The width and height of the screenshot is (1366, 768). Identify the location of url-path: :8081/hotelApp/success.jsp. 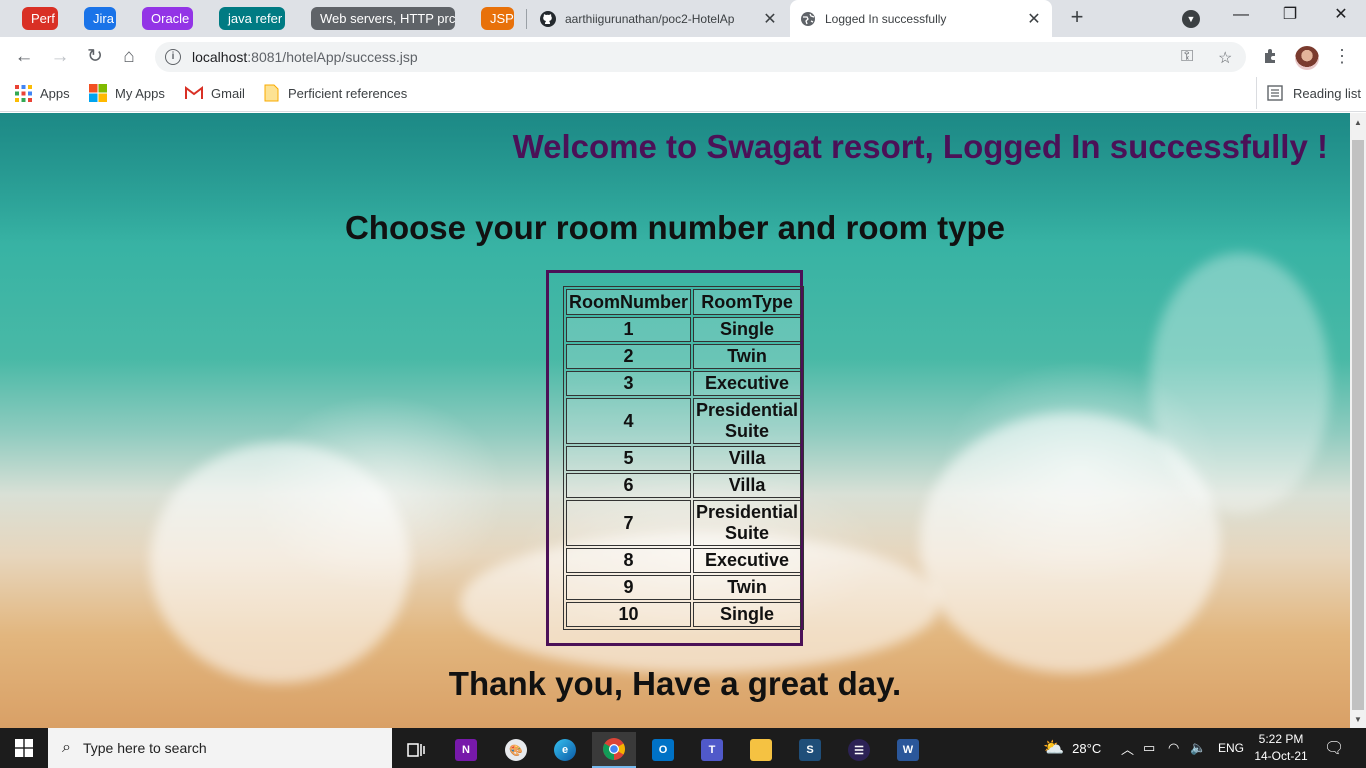
(332, 57).